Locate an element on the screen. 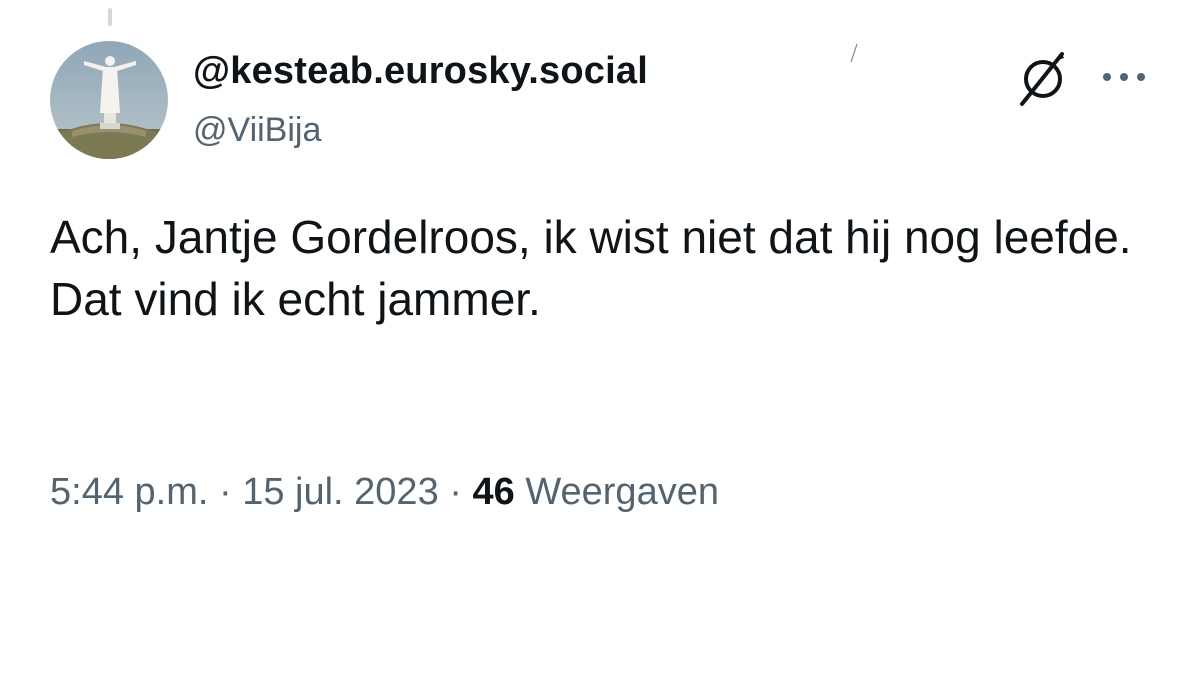 This screenshot has width=1200, height=681. tweet-meta: 5:44 p.m. · 15 jul. 2023 · 46 Weergaven is located at coordinates (384, 492).